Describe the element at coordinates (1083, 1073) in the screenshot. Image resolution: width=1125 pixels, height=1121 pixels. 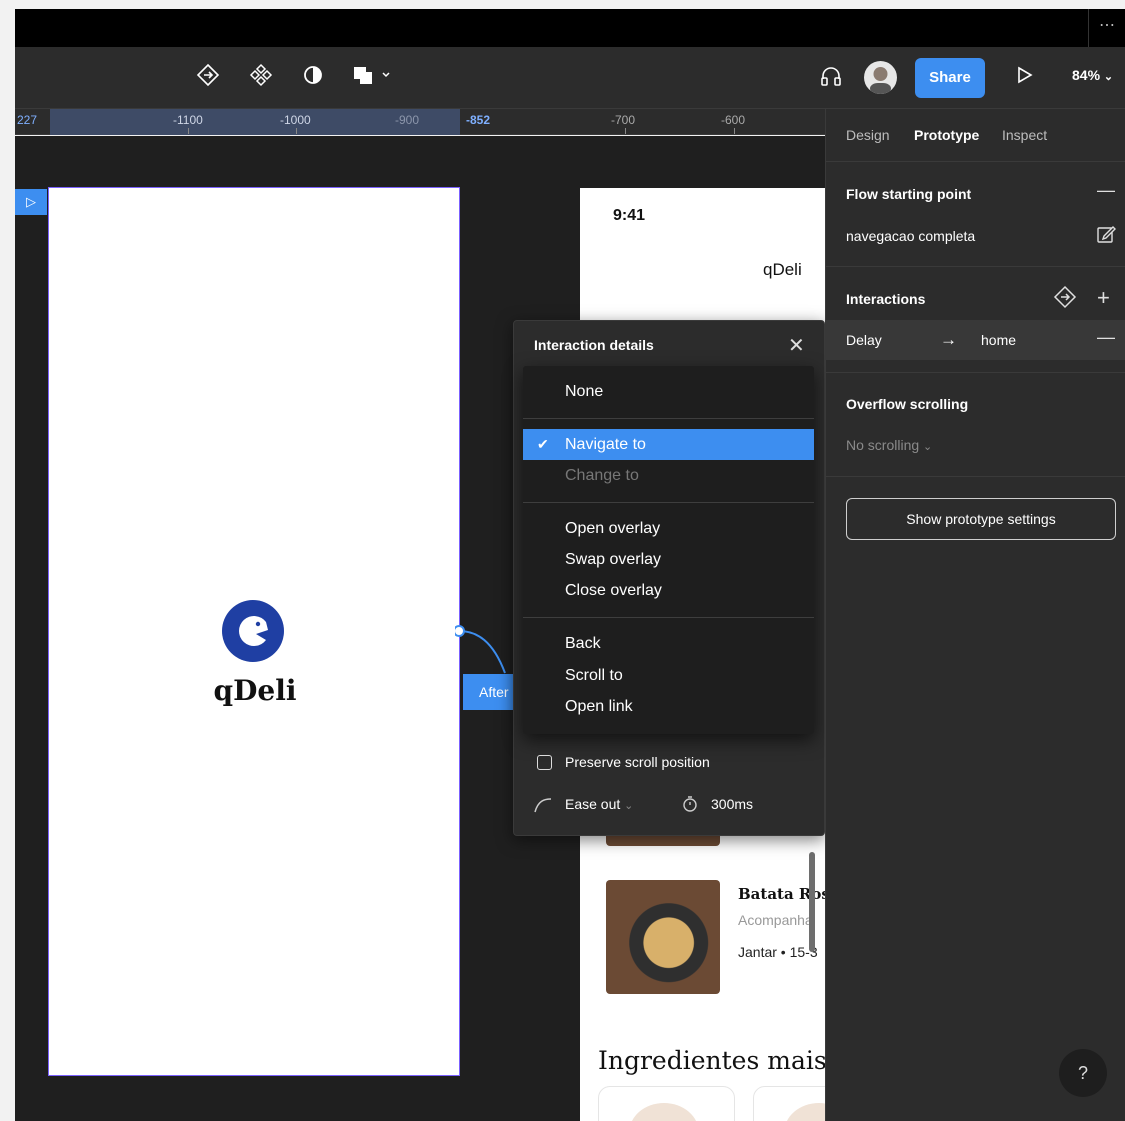
I see `help-button: ?` at that location.